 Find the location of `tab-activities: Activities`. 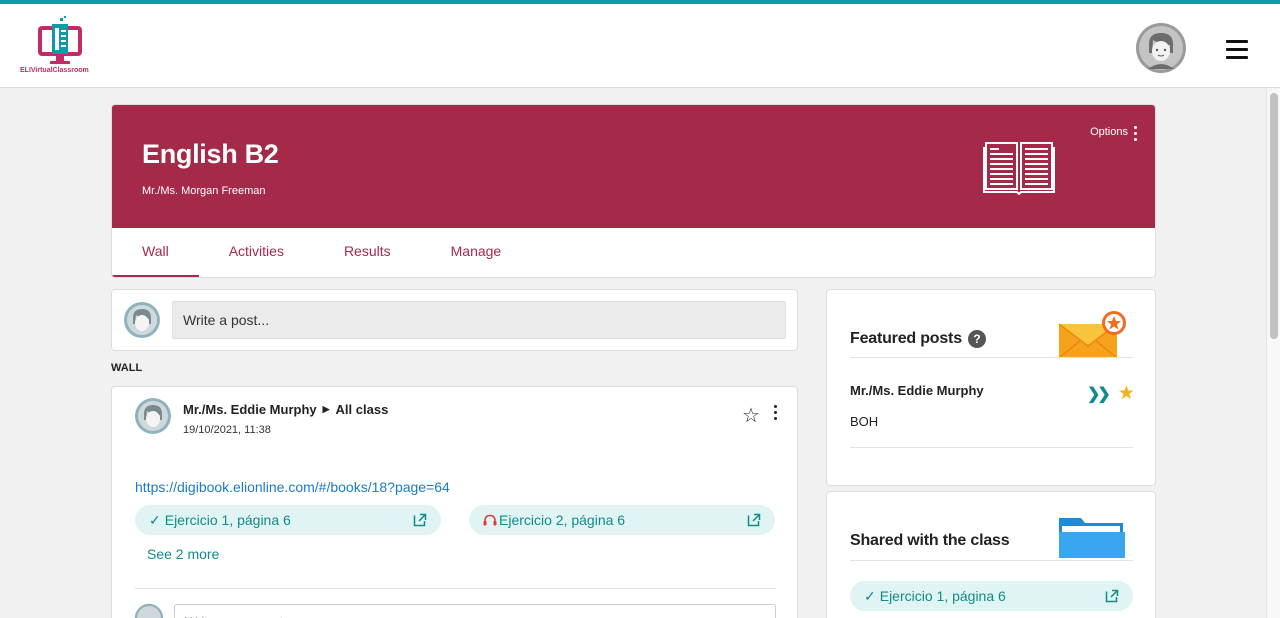

tab-activities: Activities is located at coordinates (256, 252).